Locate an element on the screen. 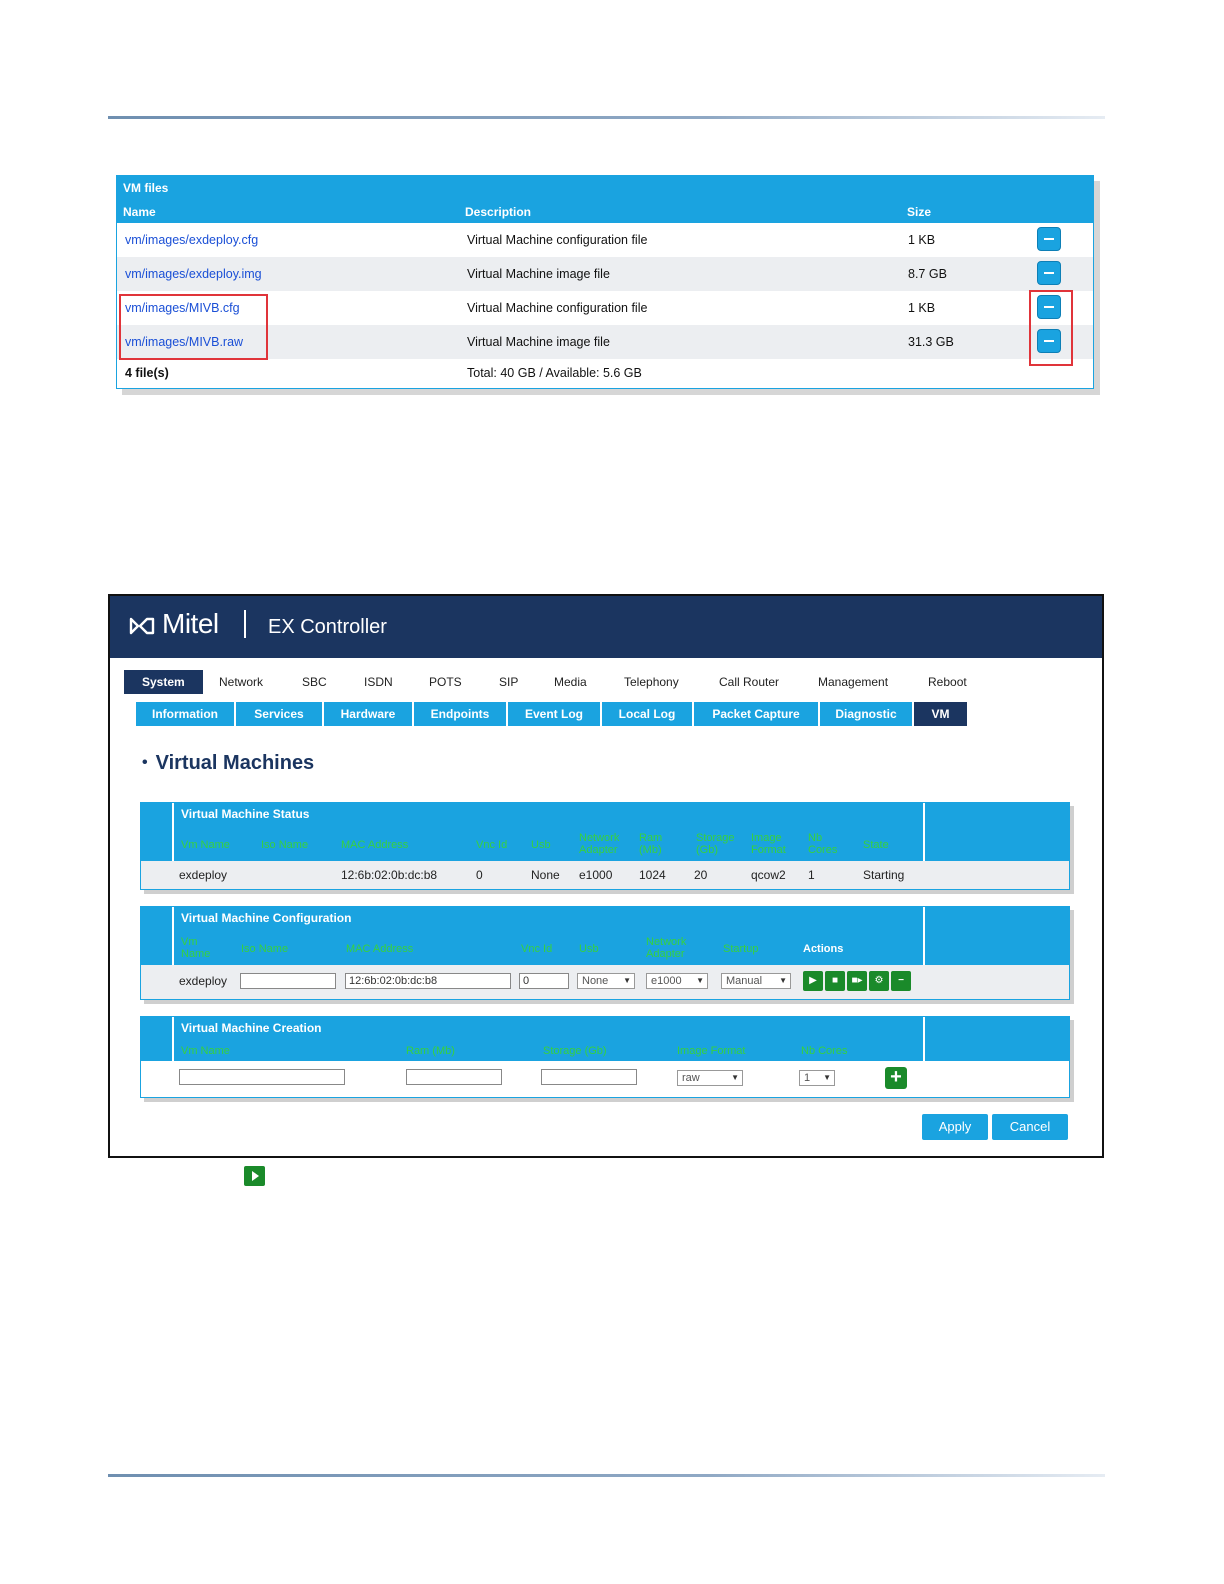  storage-total: Total: 40 GB / Available: 5.6 GB is located at coordinates (554, 373).